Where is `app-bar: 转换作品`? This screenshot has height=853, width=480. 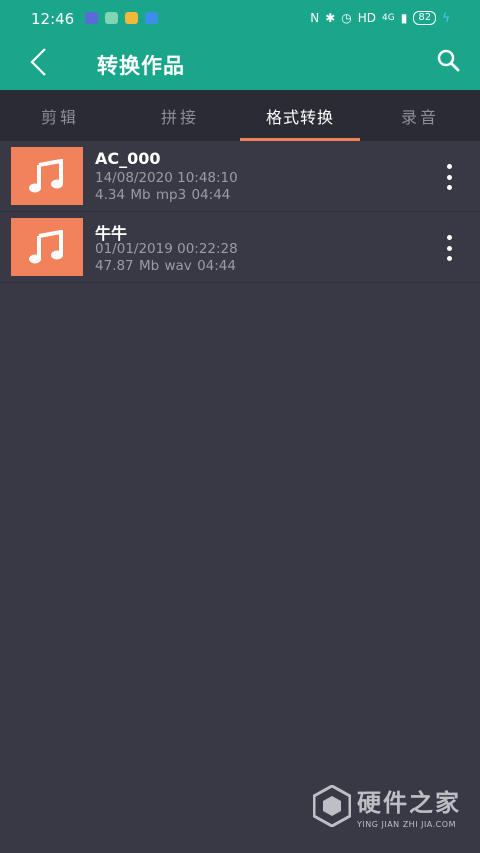
app-bar: 转换作品 is located at coordinates (240, 63).